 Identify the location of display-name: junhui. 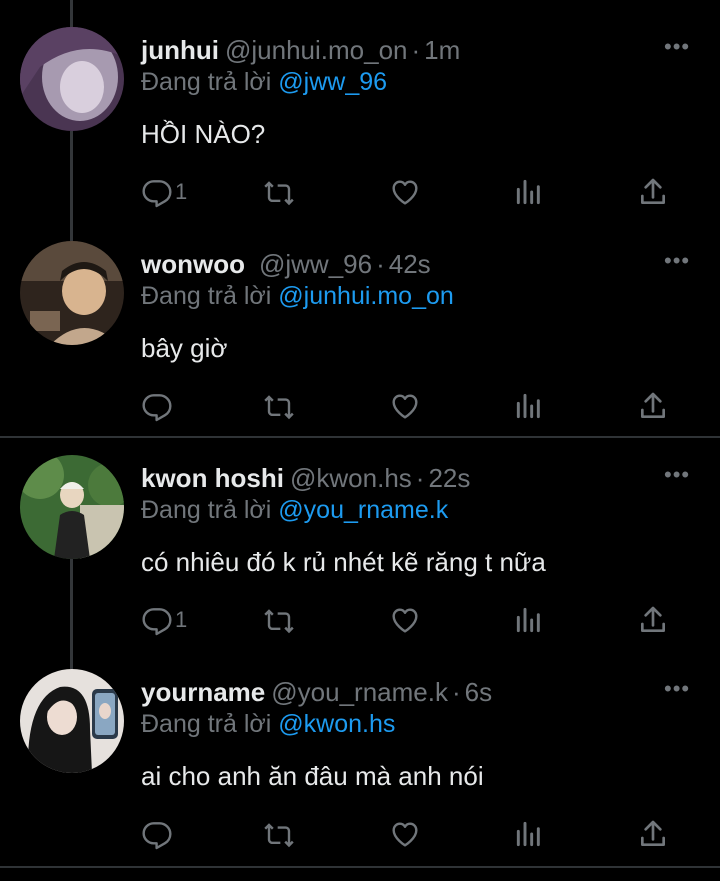
(180, 50).